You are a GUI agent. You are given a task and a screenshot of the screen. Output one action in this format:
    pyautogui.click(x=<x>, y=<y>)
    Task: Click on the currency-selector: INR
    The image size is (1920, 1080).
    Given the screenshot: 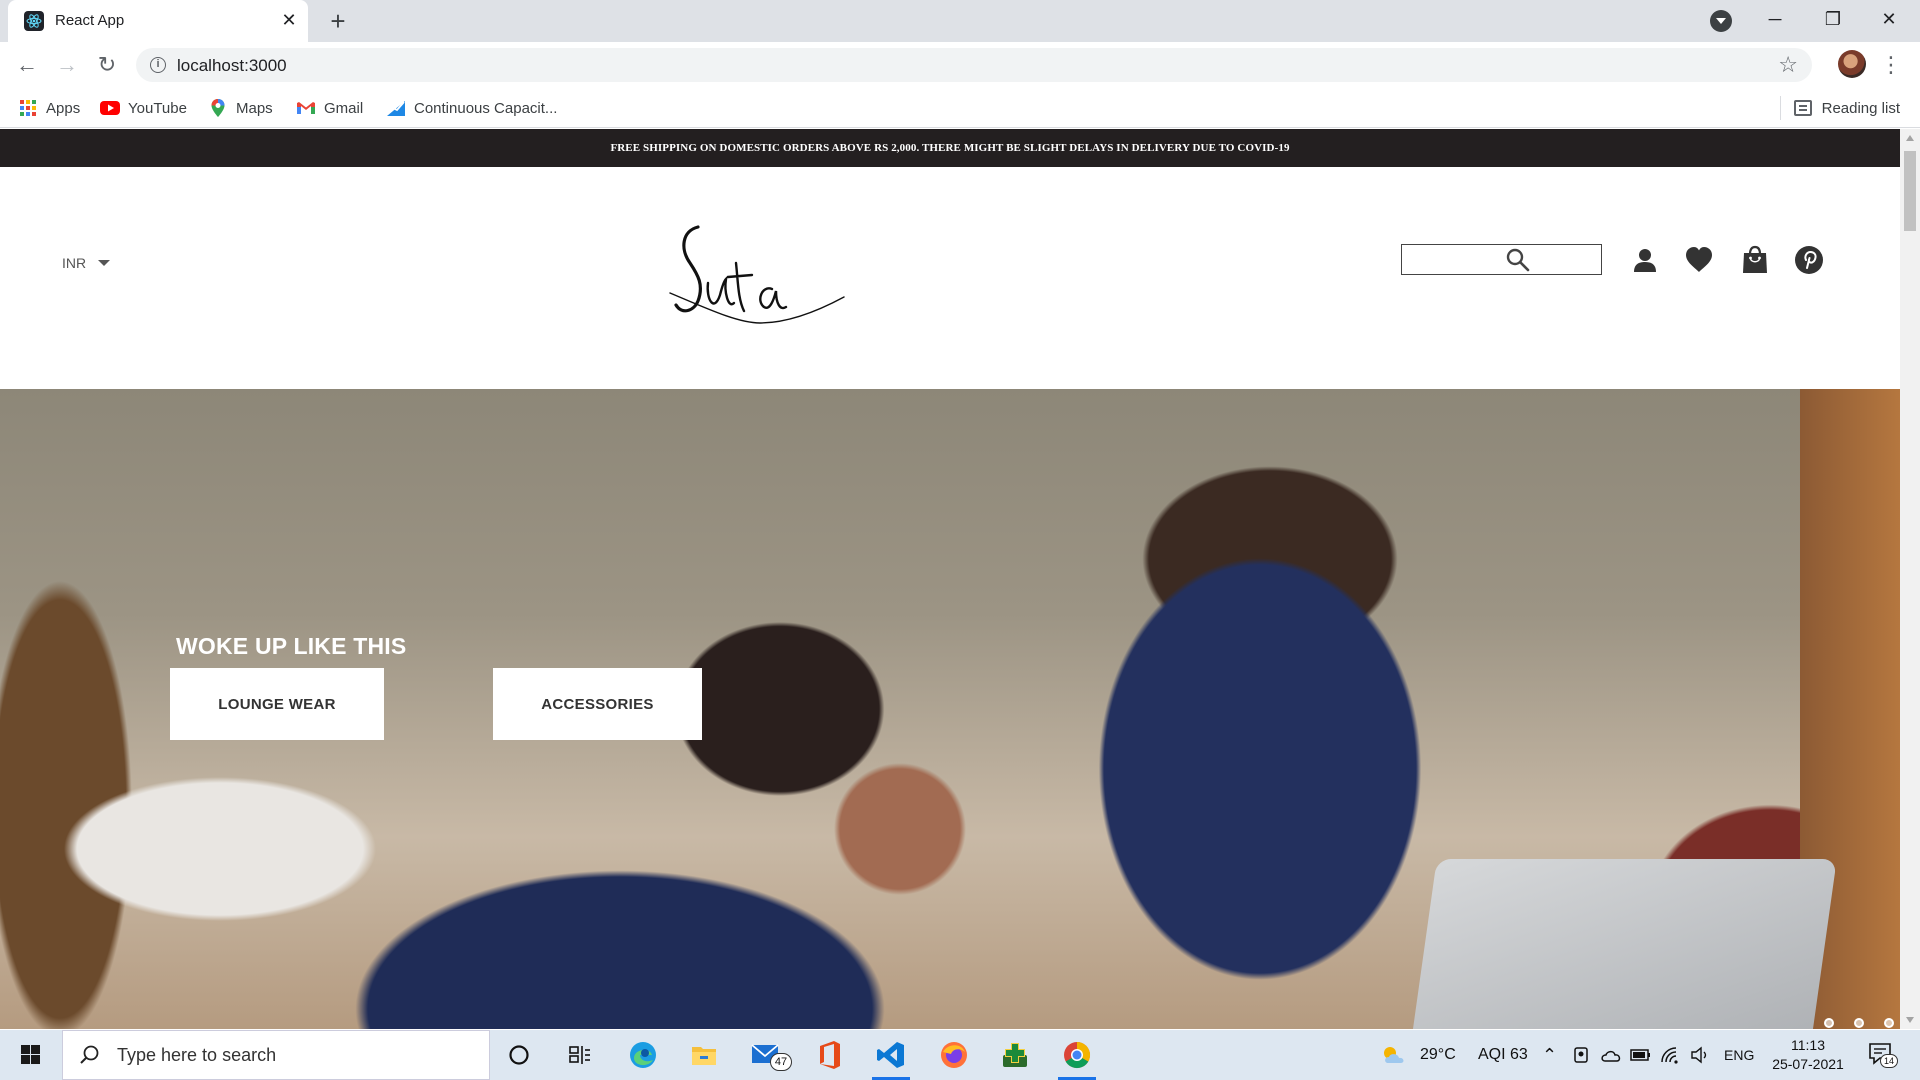 What is the action you would take?
    pyautogui.click(x=86, y=263)
    